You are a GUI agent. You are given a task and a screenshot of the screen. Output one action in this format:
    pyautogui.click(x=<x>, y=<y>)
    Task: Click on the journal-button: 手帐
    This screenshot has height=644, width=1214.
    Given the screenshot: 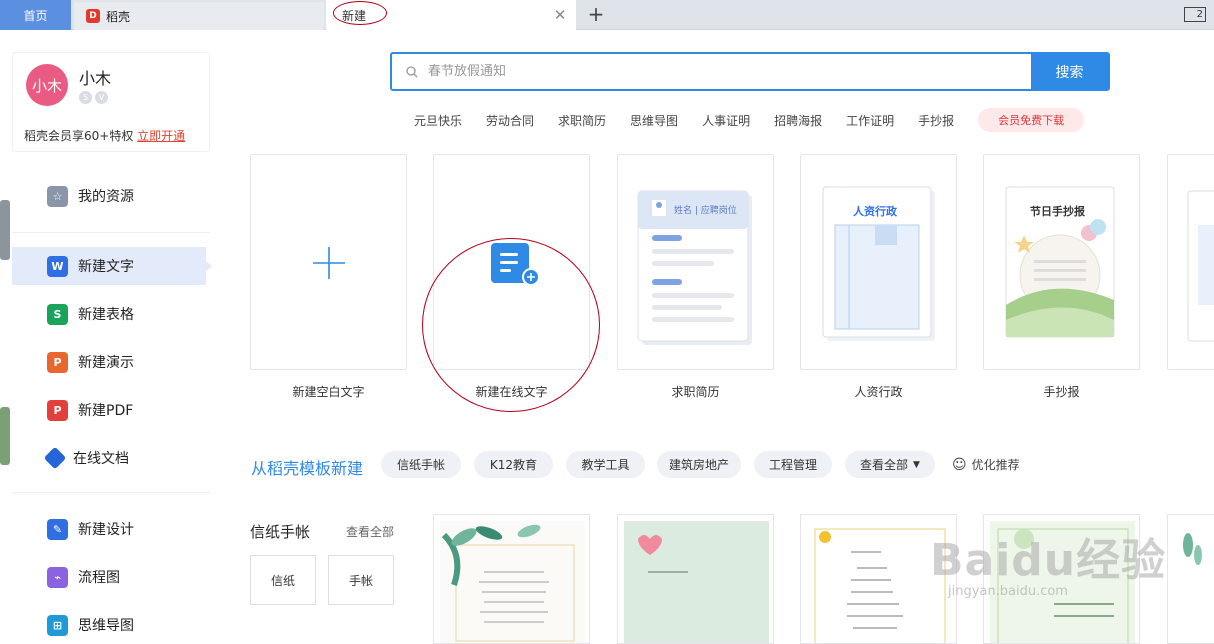 What is the action you would take?
    pyautogui.click(x=361, y=580)
    